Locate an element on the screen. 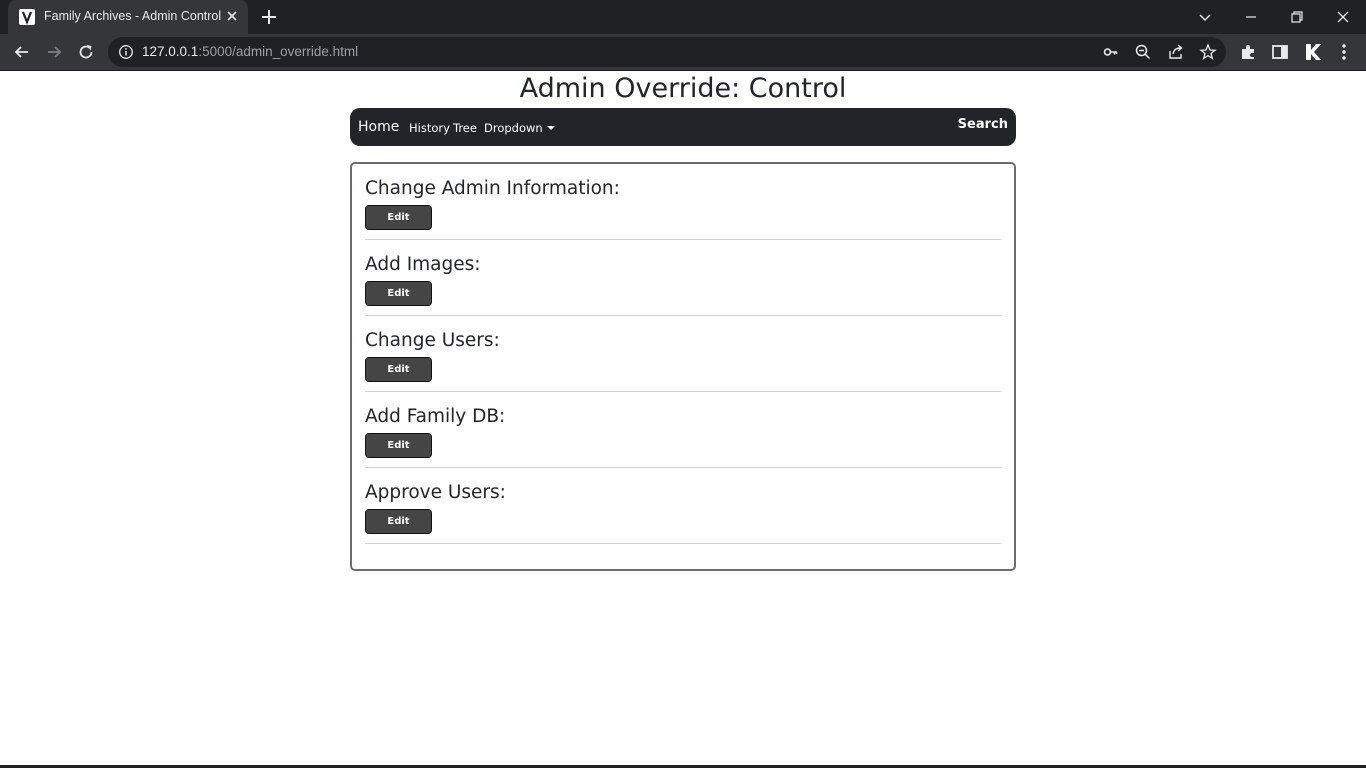 The image size is (1366, 768). section-label: Add Family DB: is located at coordinates (435, 416).